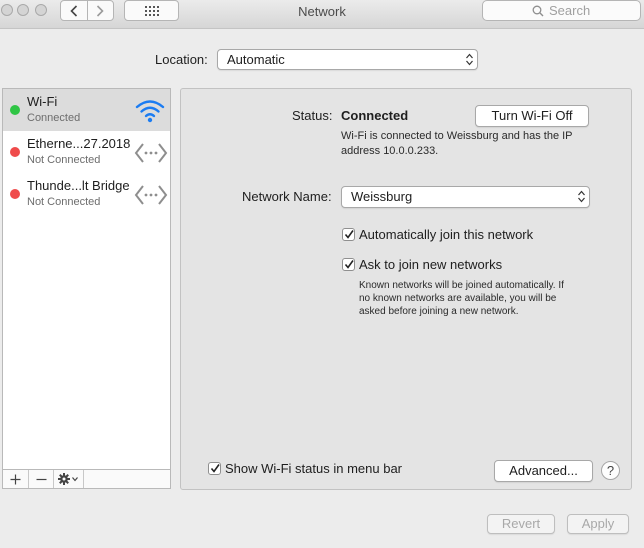 The width and height of the screenshot is (644, 548). Describe the element at coordinates (430, 264) in the screenshot. I see `ask-to-join-label: Ask to join new networks` at that location.